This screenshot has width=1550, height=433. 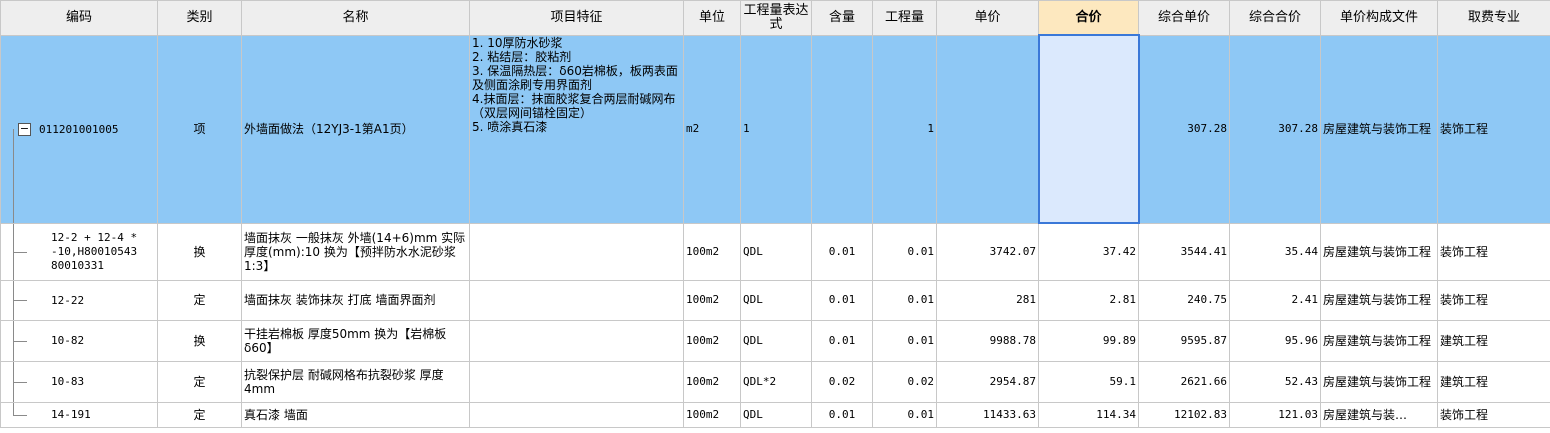 What do you see at coordinates (987, 414) in the screenshot?
I see `cell-price: 11433.63` at bounding box center [987, 414].